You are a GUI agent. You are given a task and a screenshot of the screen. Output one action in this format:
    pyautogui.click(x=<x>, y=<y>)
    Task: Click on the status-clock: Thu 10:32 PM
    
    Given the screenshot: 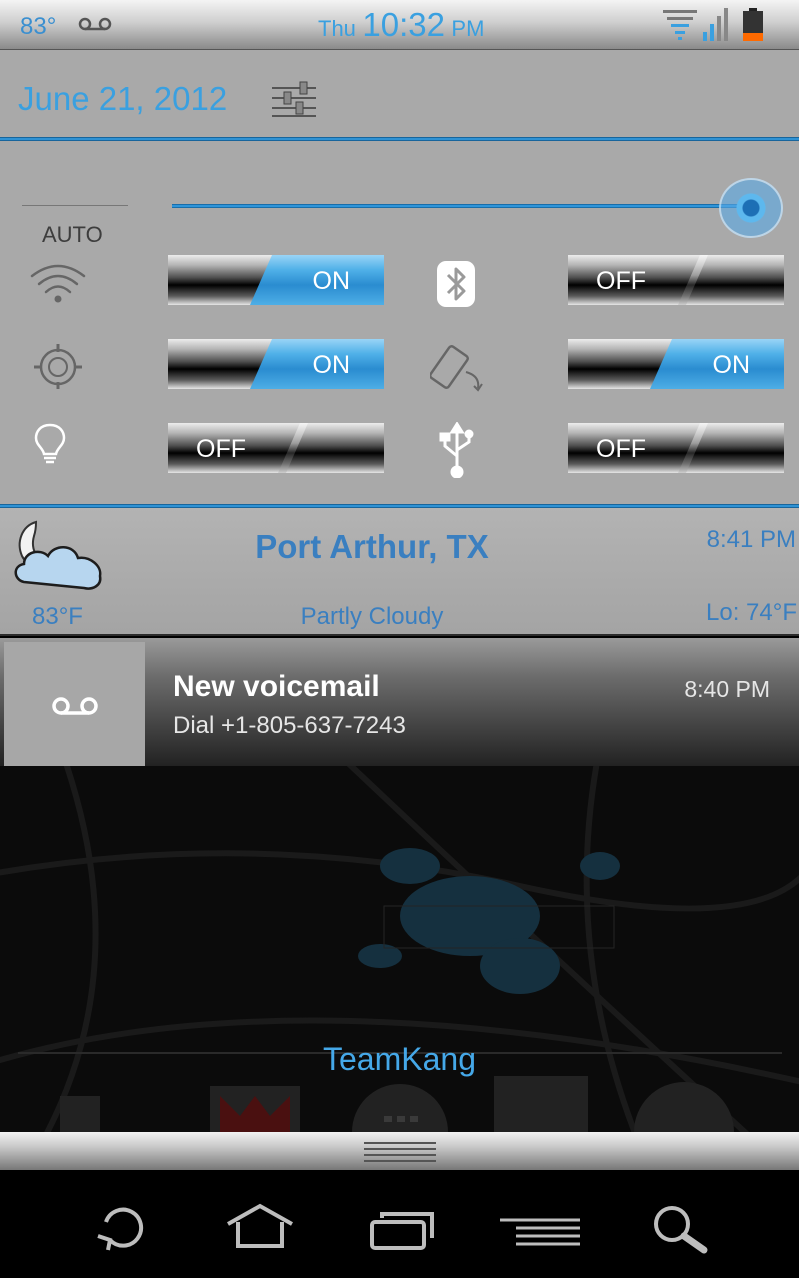 What is the action you would take?
    pyautogui.click(x=401, y=25)
    